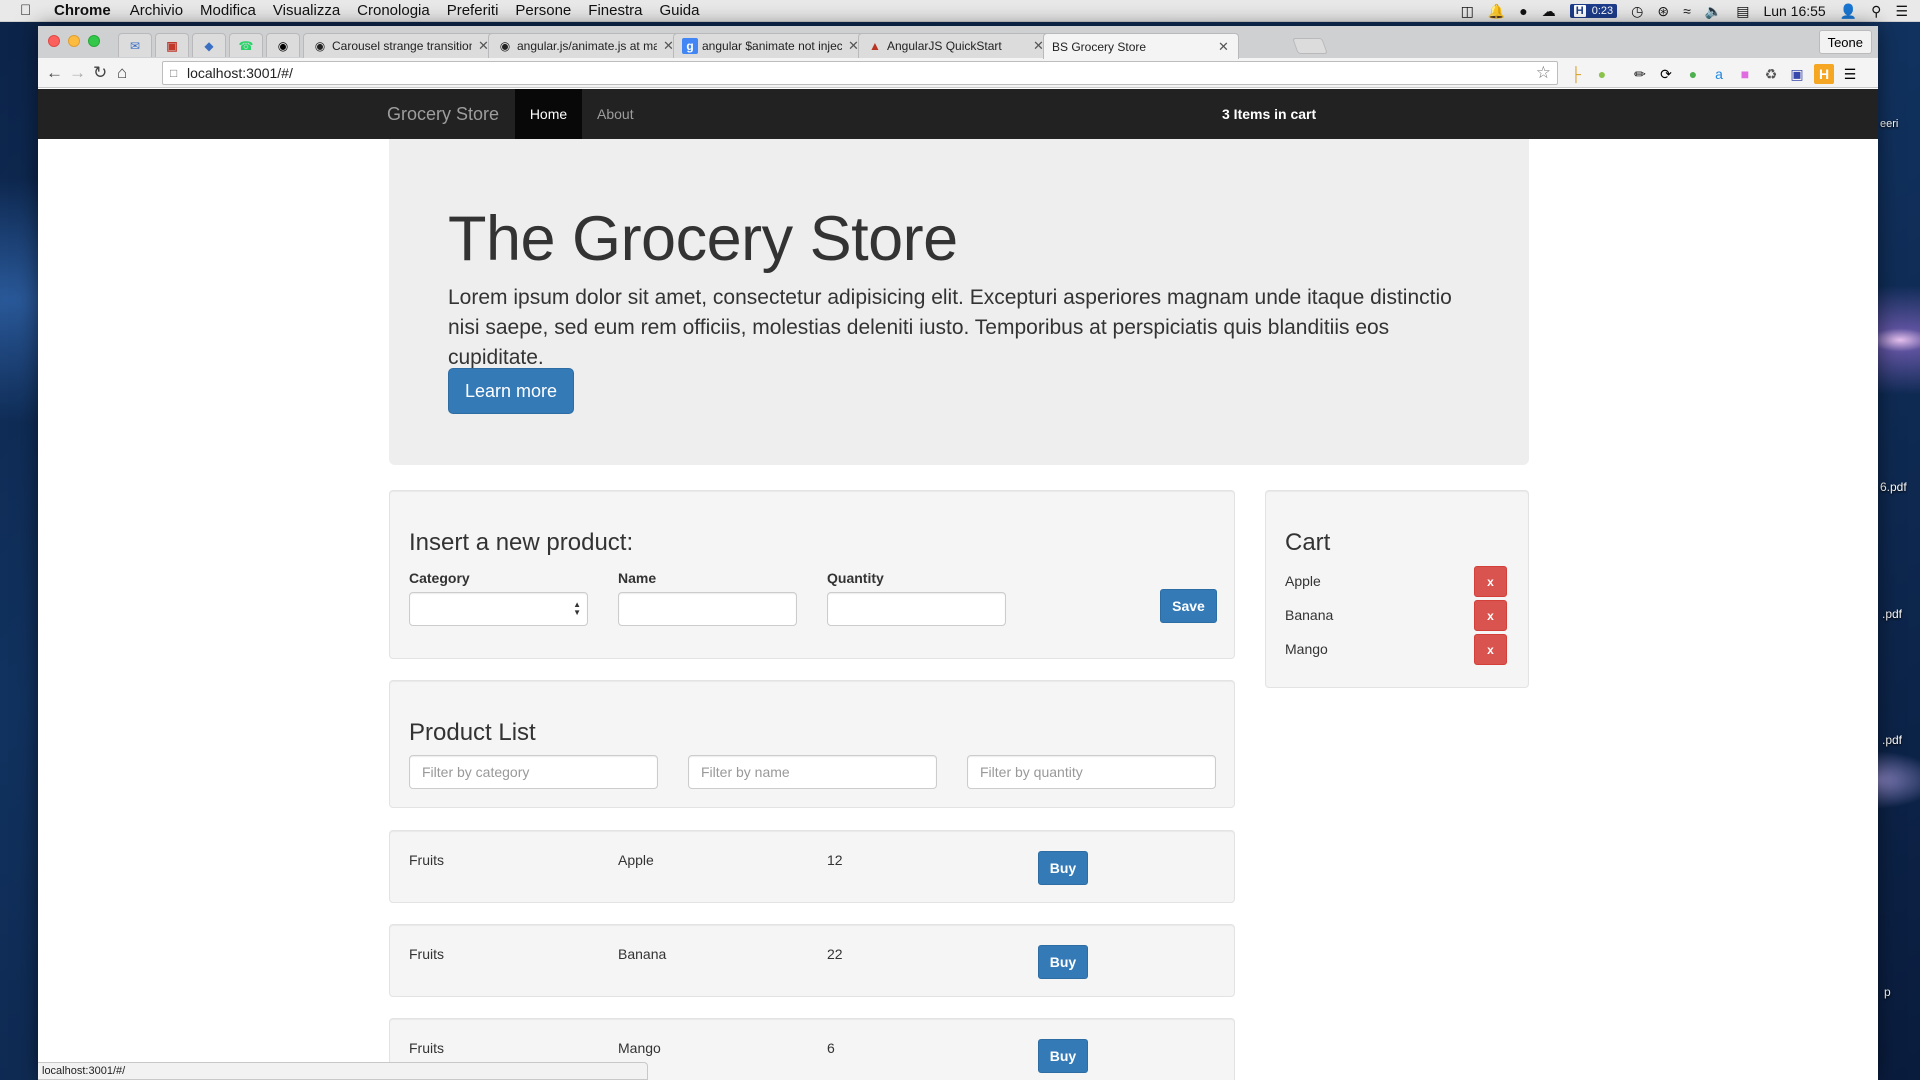  Describe the element at coordinates (246, 45) in the screenshot. I see `pinned-tab-whatsapp: ☎` at that location.